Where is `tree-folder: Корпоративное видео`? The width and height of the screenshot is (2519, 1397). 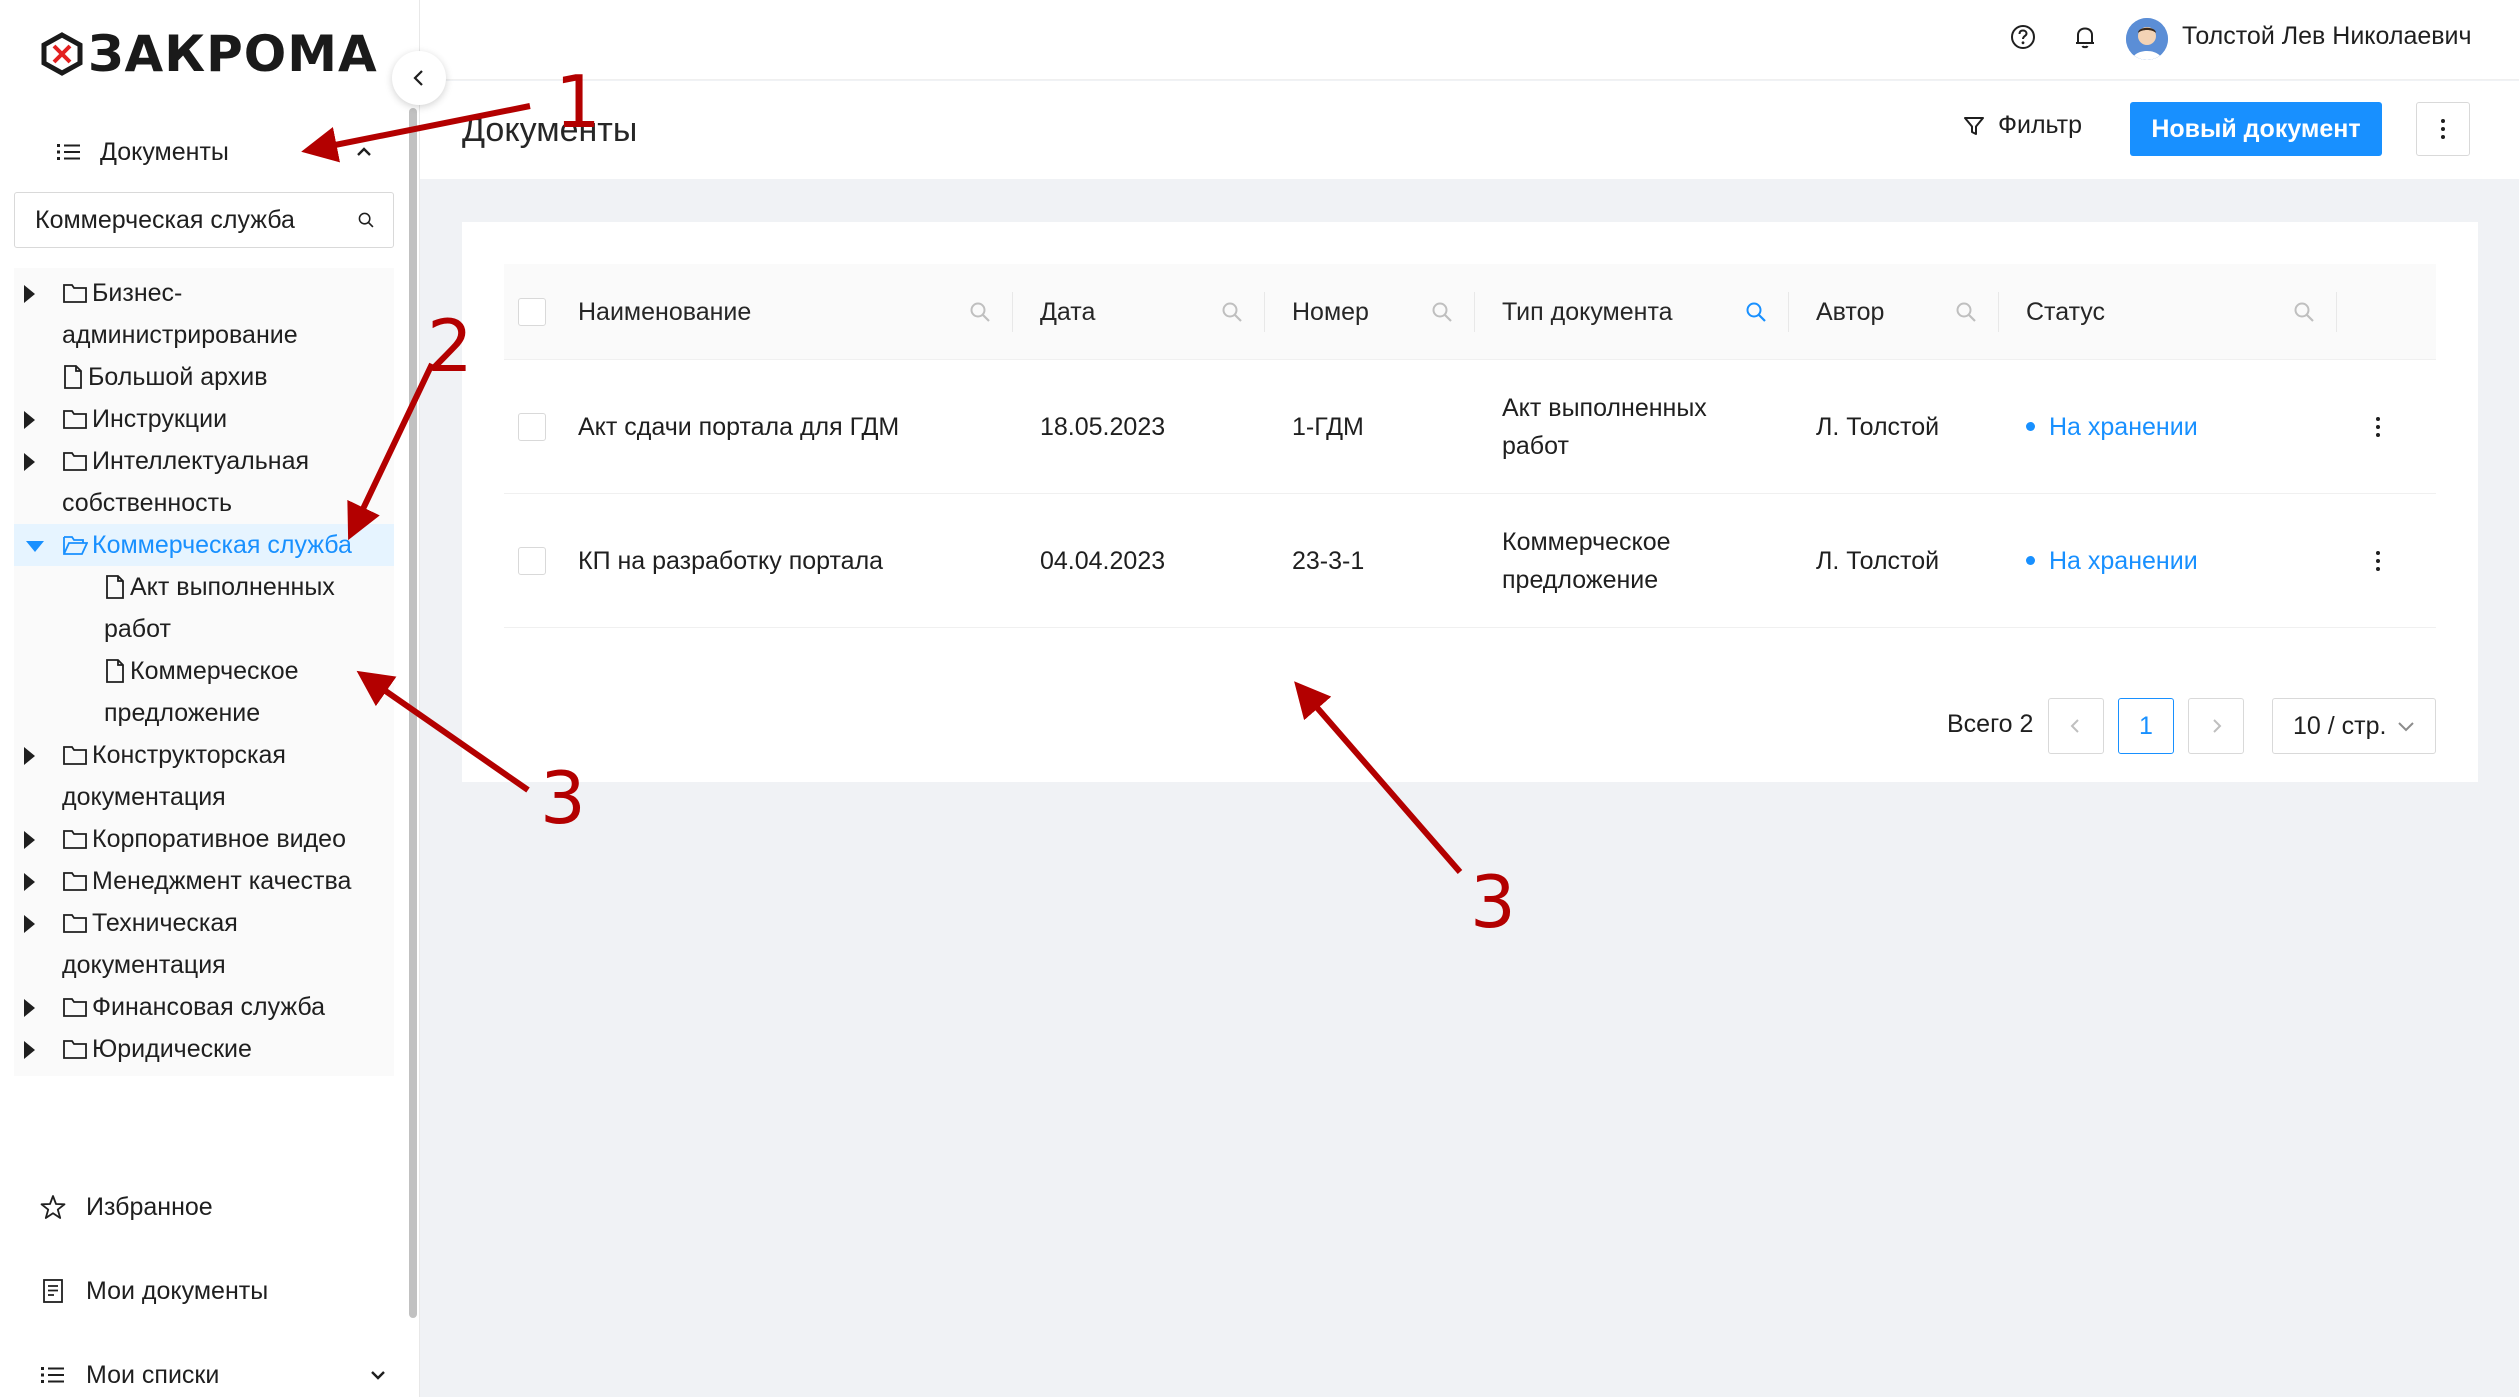 tree-folder: Корпоративное видео is located at coordinates (204, 839).